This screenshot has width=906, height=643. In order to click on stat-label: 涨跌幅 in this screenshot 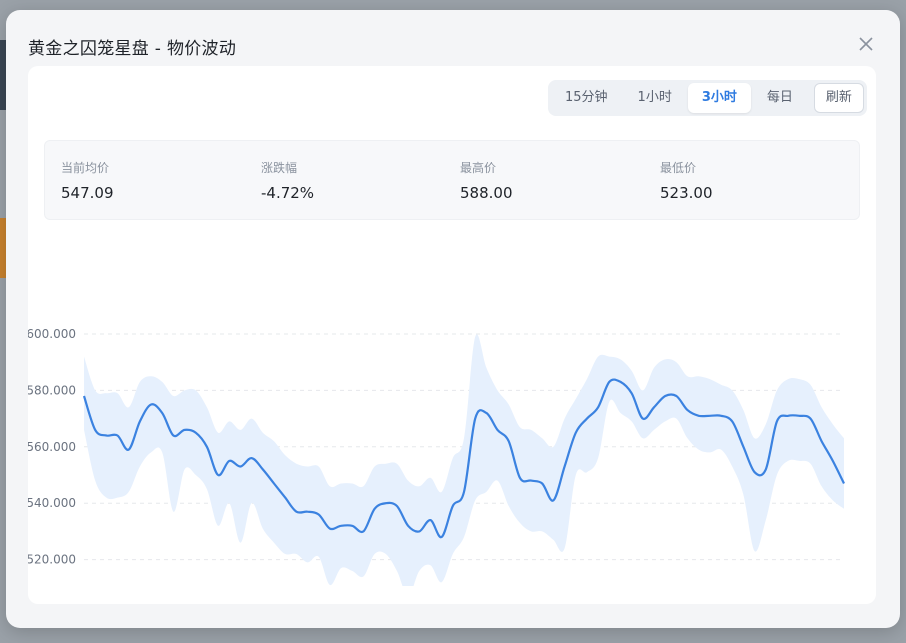, I will do `click(279, 168)`.